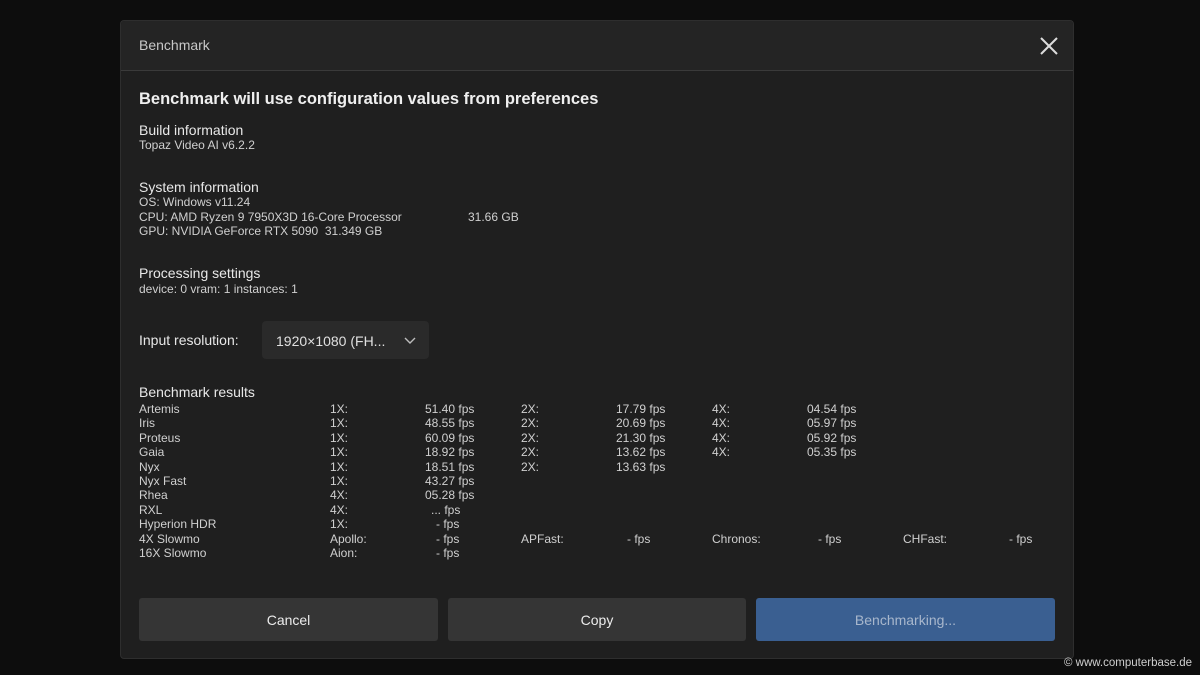 The height and width of the screenshot is (675, 1200). What do you see at coordinates (197, 145) in the screenshot?
I see `build-version: Topaz Video AI v6.2.2` at bounding box center [197, 145].